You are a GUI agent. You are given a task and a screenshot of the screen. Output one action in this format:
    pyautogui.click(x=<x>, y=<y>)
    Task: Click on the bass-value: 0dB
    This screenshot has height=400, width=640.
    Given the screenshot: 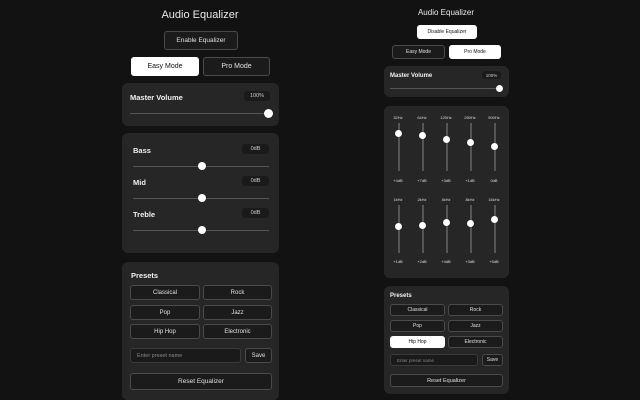 What is the action you would take?
    pyautogui.click(x=255, y=149)
    